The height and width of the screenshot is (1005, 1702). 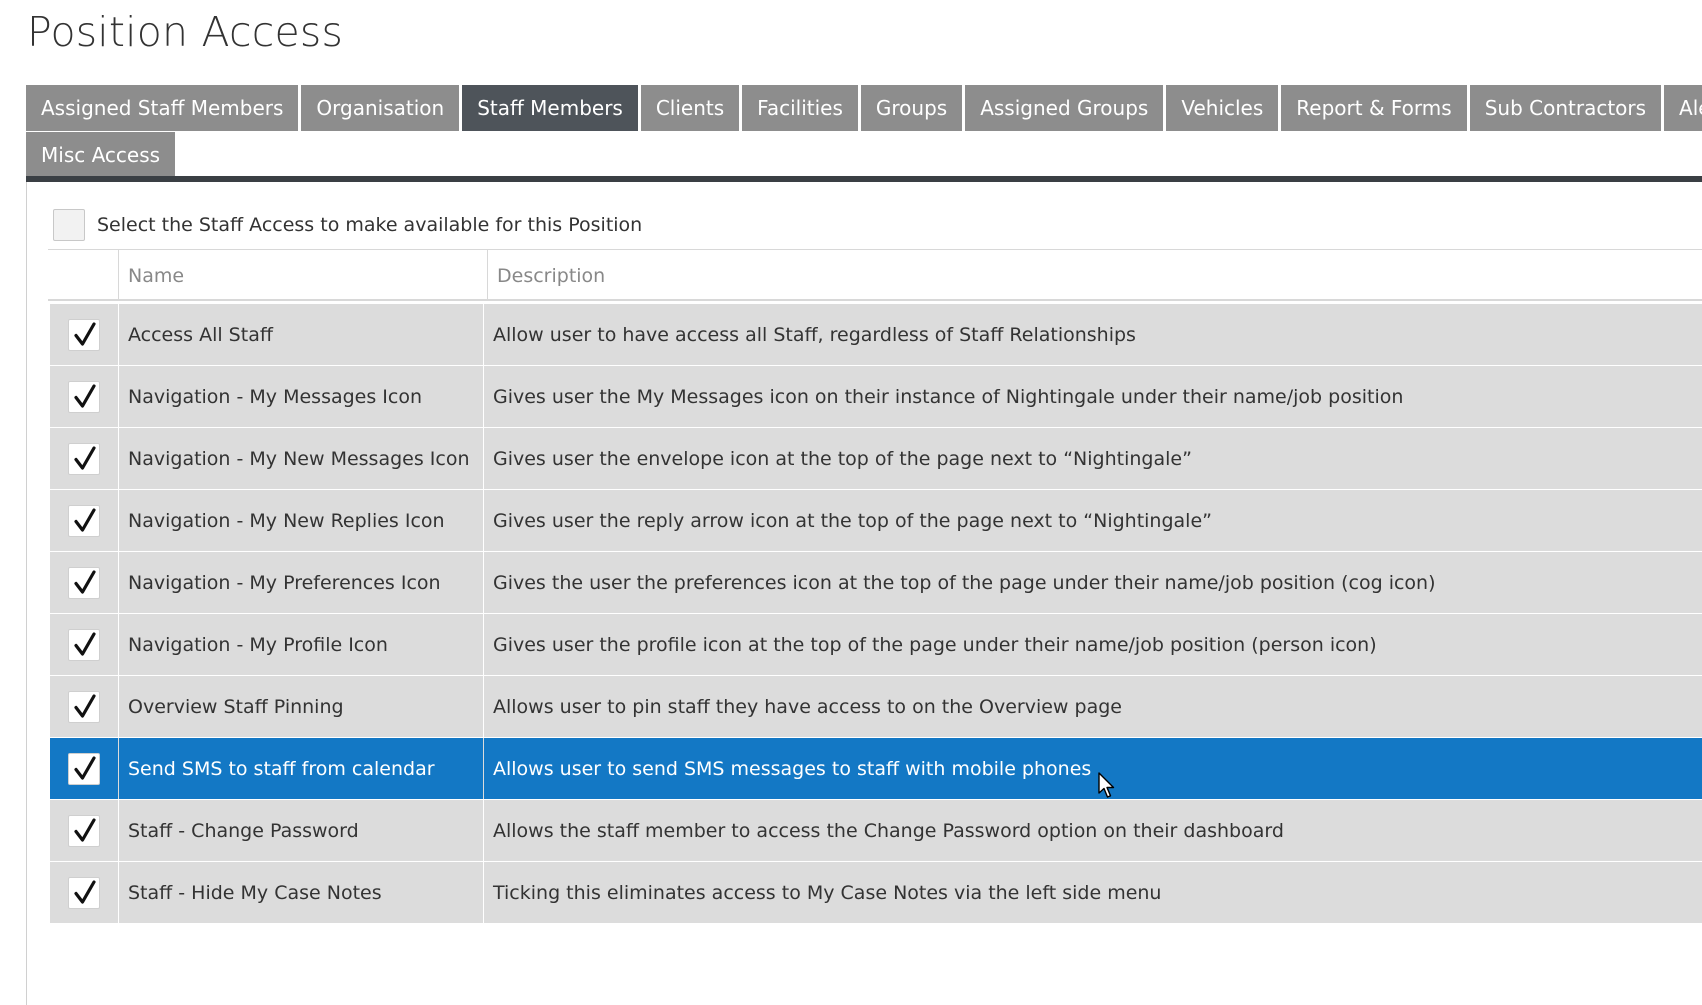 I want to click on tab-groups: Groups, so click(x=911, y=108).